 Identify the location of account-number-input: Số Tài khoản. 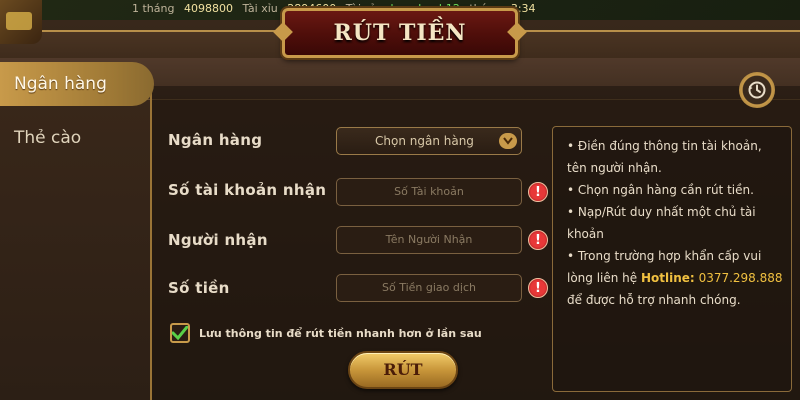
(429, 192).